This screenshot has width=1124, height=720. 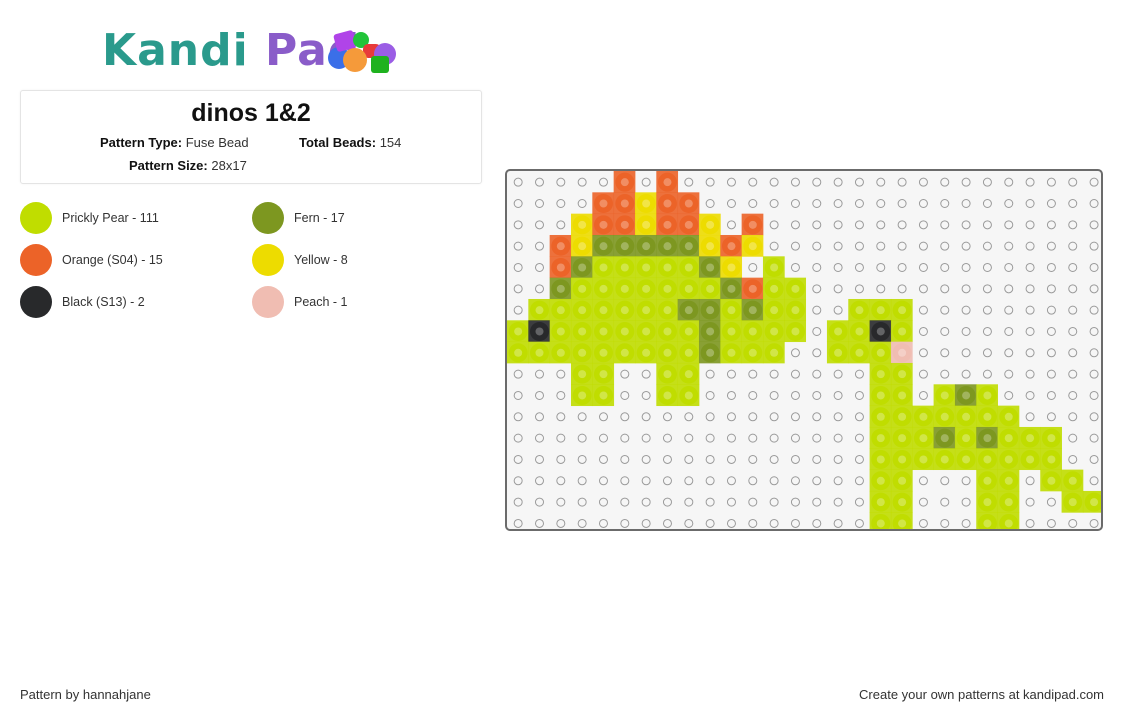 What do you see at coordinates (175, 50) in the screenshot?
I see `logo-kandi-text: Kandi` at bounding box center [175, 50].